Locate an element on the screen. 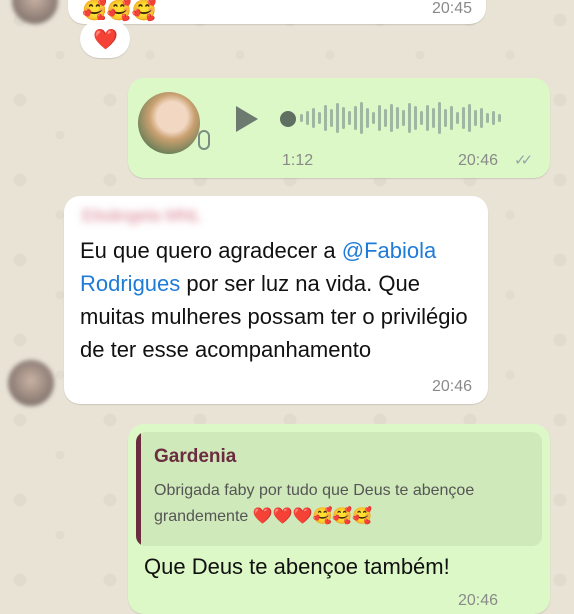  heart-reaction-icon: ❤️ is located at coordinates (105, 39).